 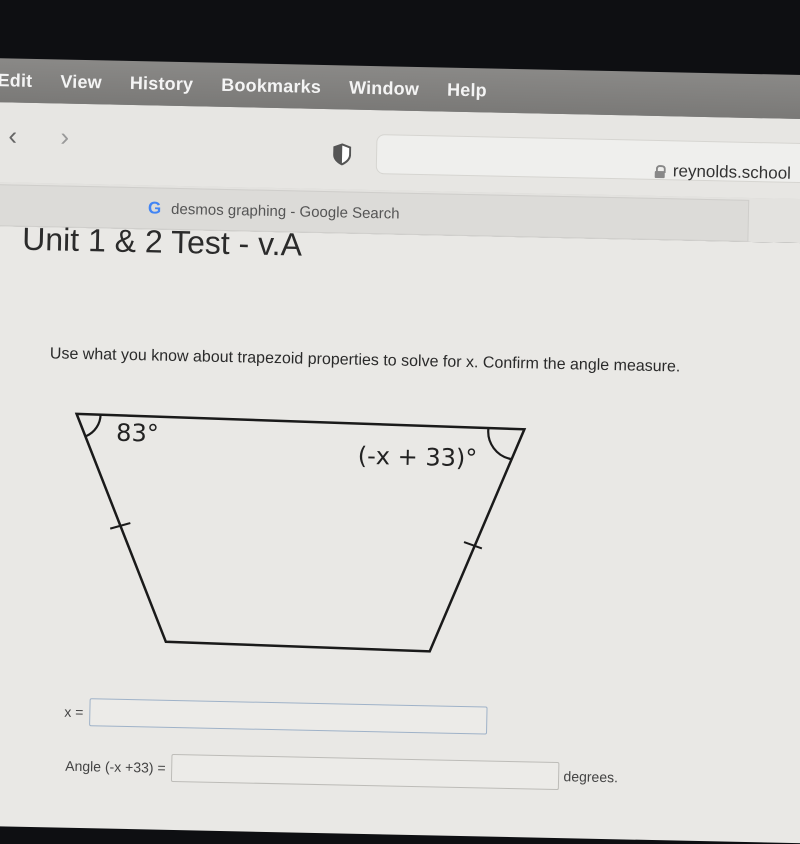 I want to click on google-favicon-icon: G, so click(x=154, y=208).